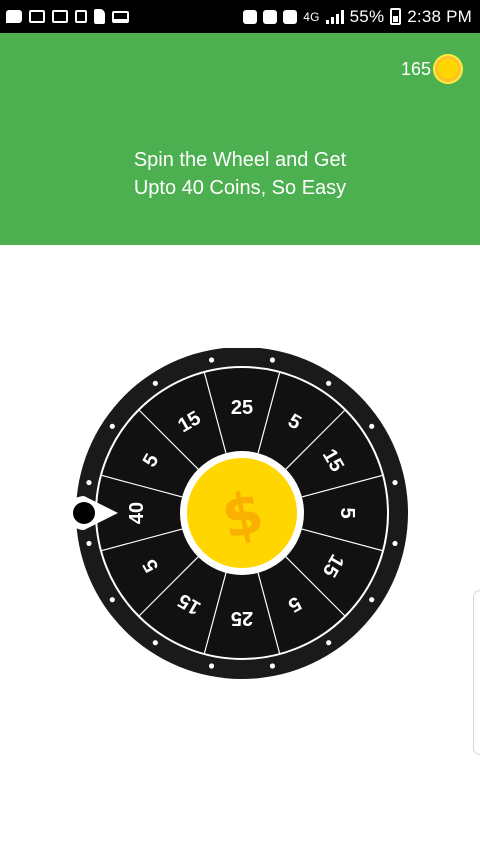 This screenshot has height=853, width=480. I want to click on network-type: 4G, so click(311, 16).